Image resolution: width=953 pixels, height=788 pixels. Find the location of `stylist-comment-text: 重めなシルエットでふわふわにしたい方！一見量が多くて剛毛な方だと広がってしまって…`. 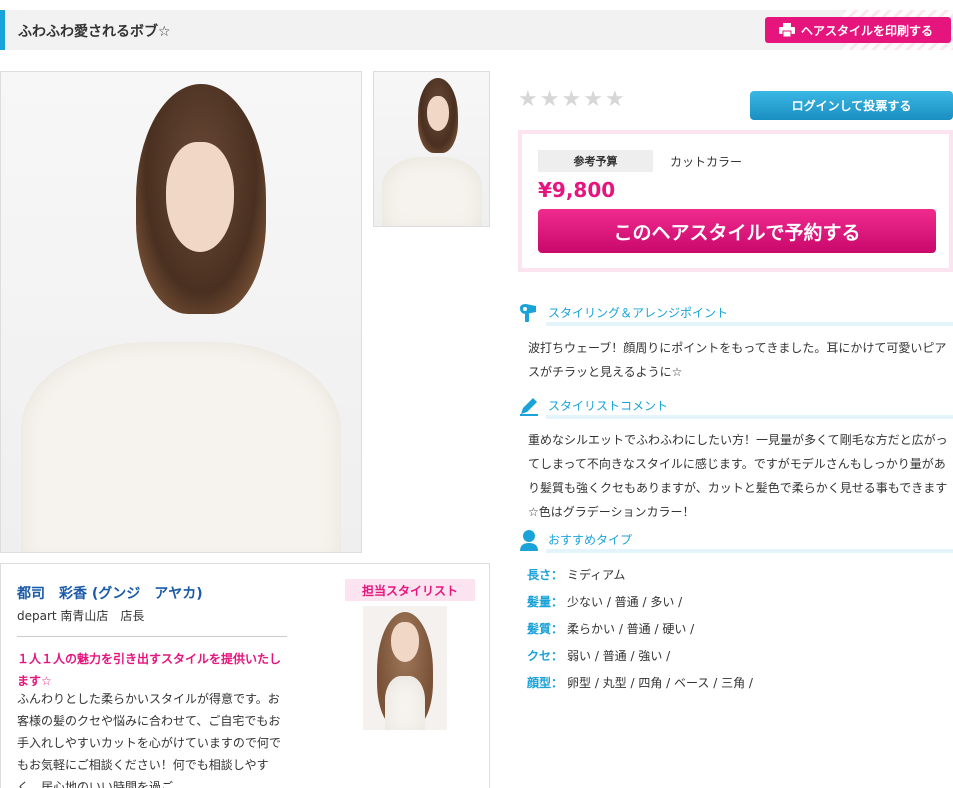

stylist-comment-text: 重めなシルエットでふわふわにしたい方！一見量が多くて剛毛な方だと広がってしまって… is located at coordinates (738, 476).